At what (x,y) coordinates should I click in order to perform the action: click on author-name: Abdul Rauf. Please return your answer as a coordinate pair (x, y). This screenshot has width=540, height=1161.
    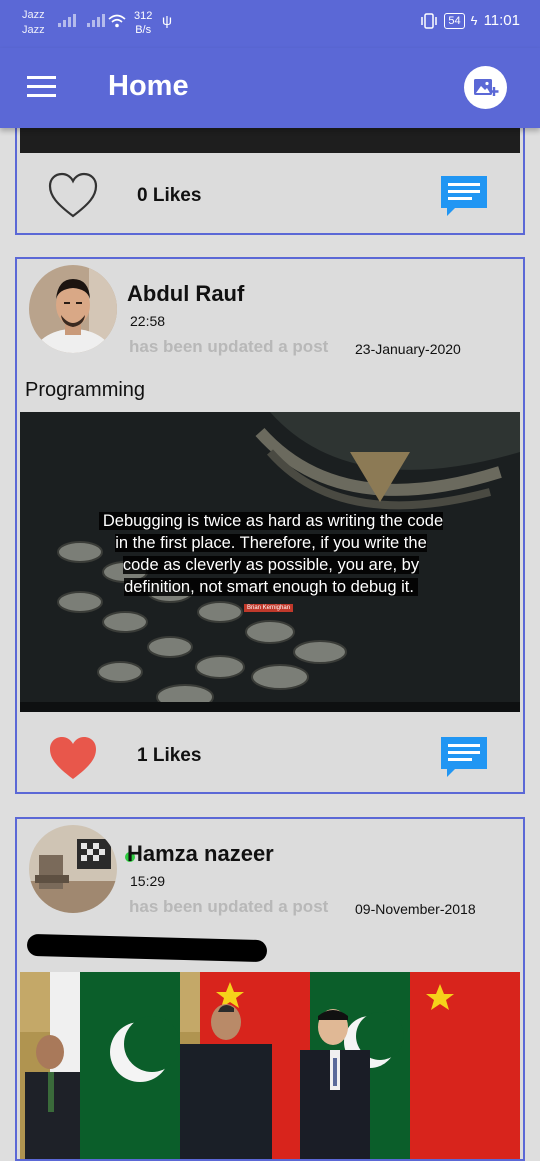
    Looking at the image, I should click on (185, 294).